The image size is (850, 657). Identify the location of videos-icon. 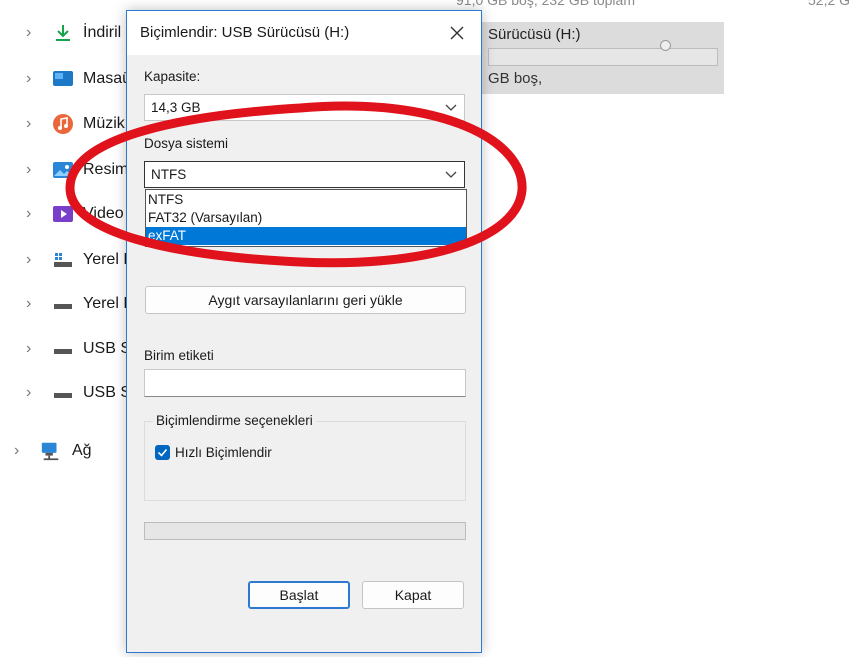
(63, 214).